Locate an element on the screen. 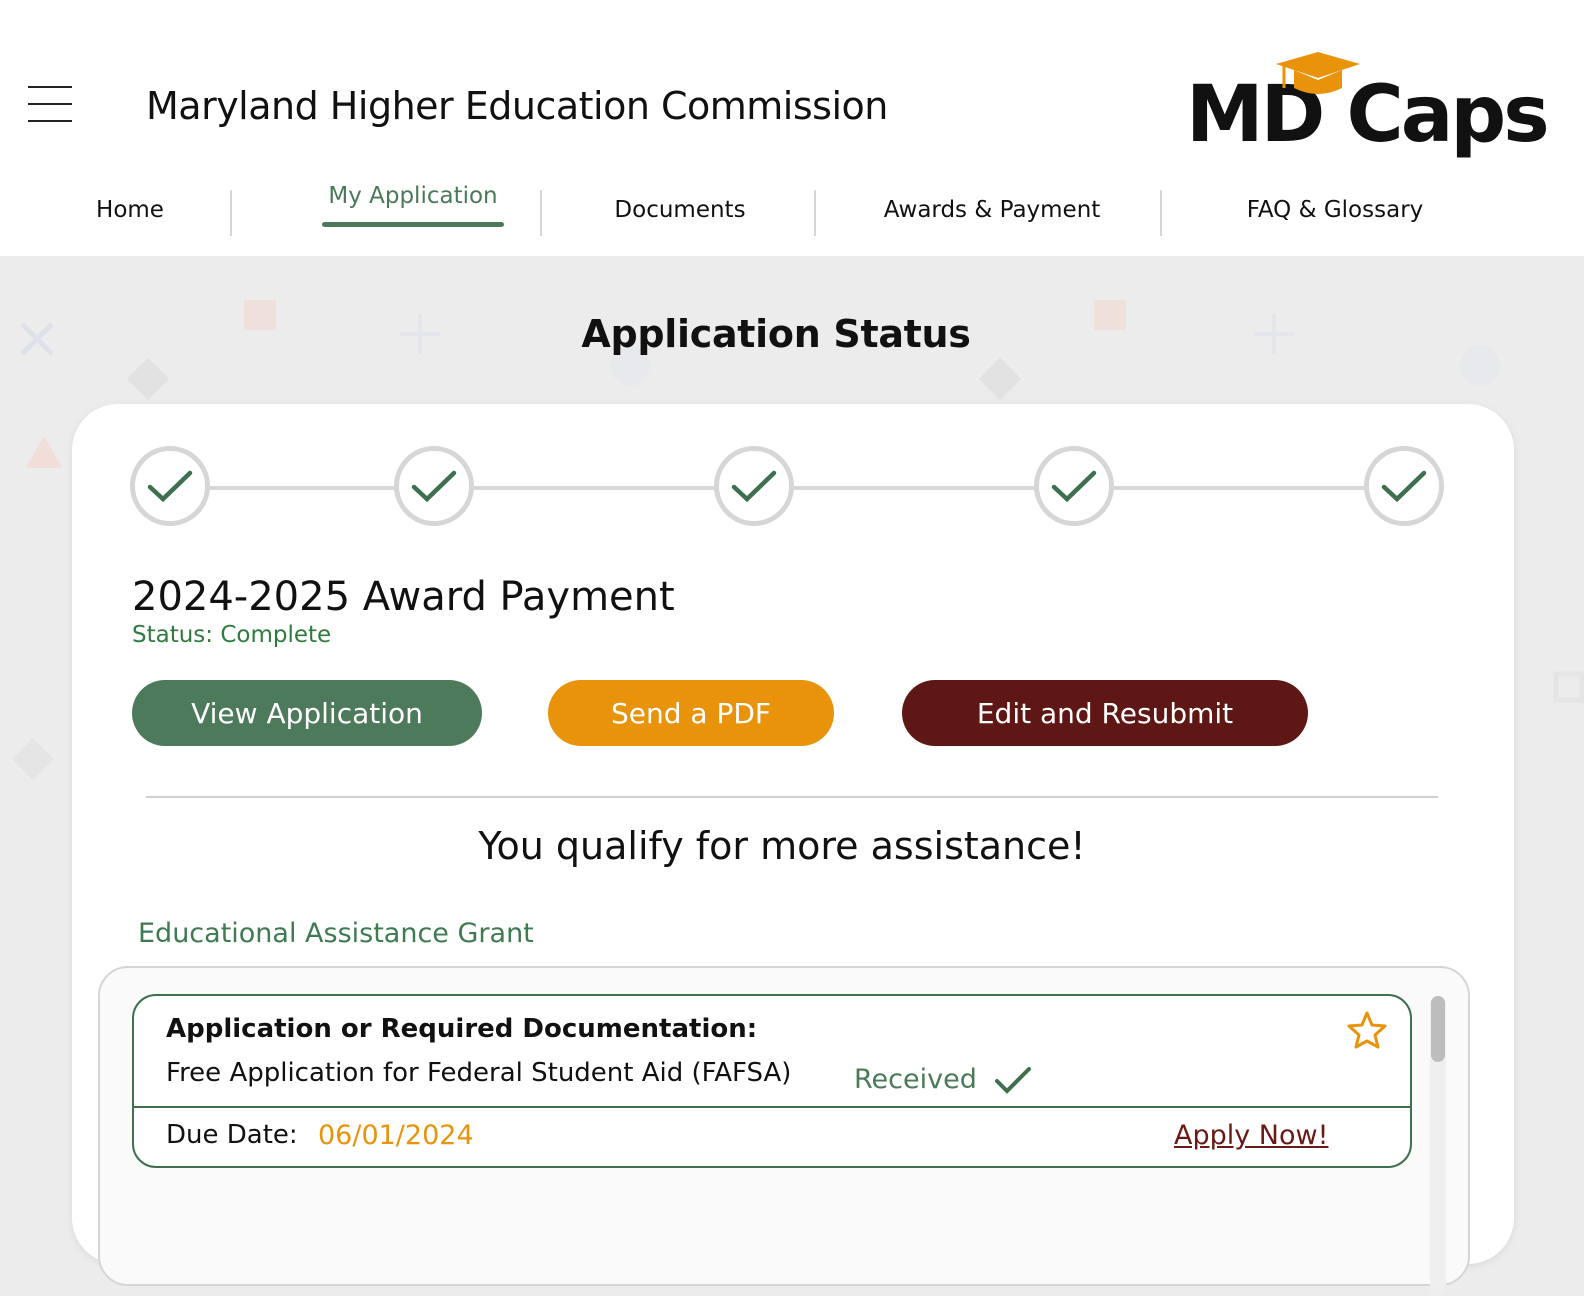 The width and height of the screenshot is (1584, 1296). graduation-cap-icon is located at coordinates (1318, 73).